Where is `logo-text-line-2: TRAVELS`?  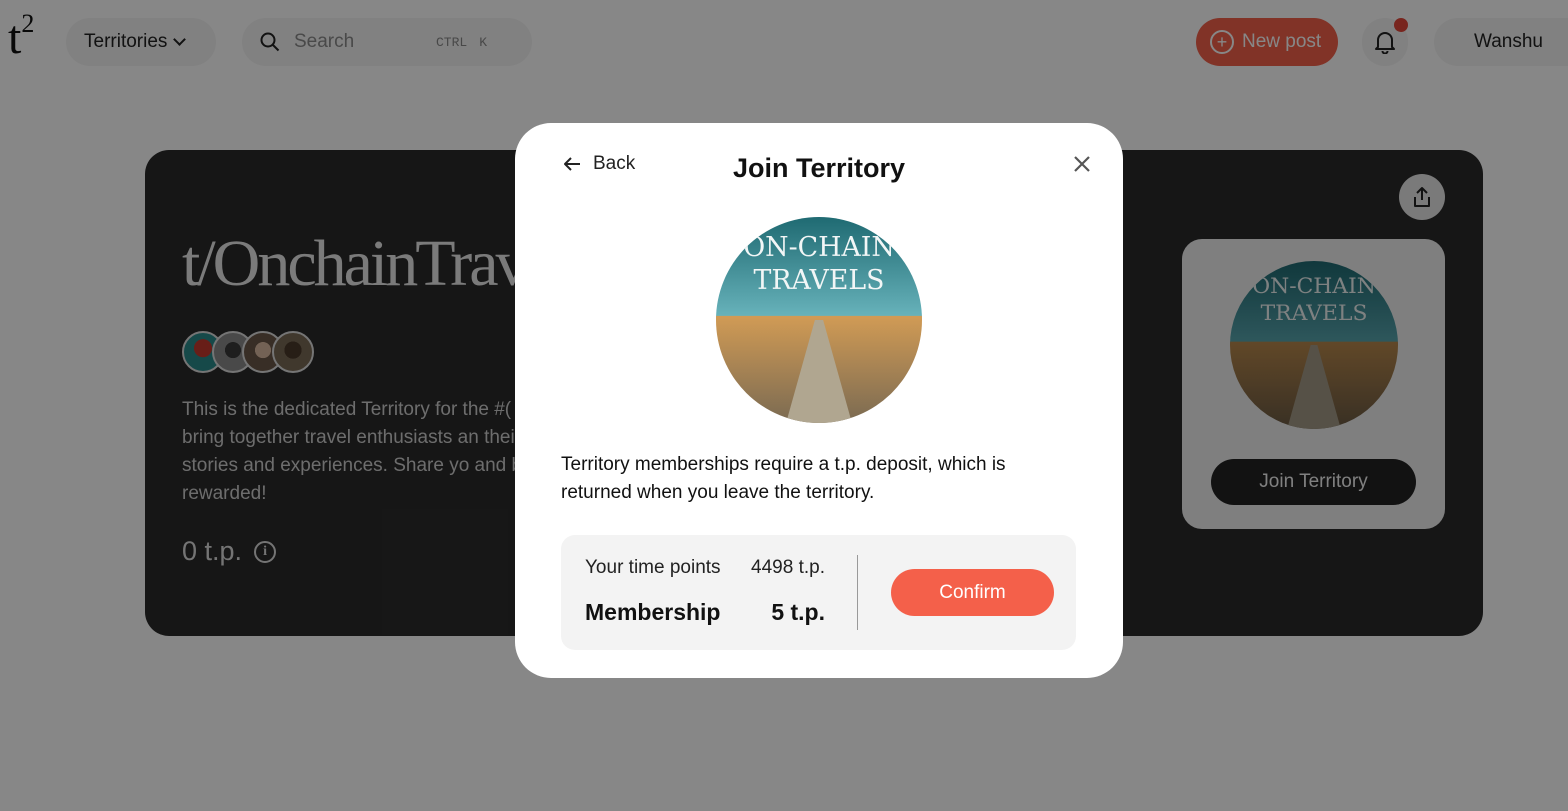
logo-text-line-2: TRAVELS is located at coordinates (819, 280).